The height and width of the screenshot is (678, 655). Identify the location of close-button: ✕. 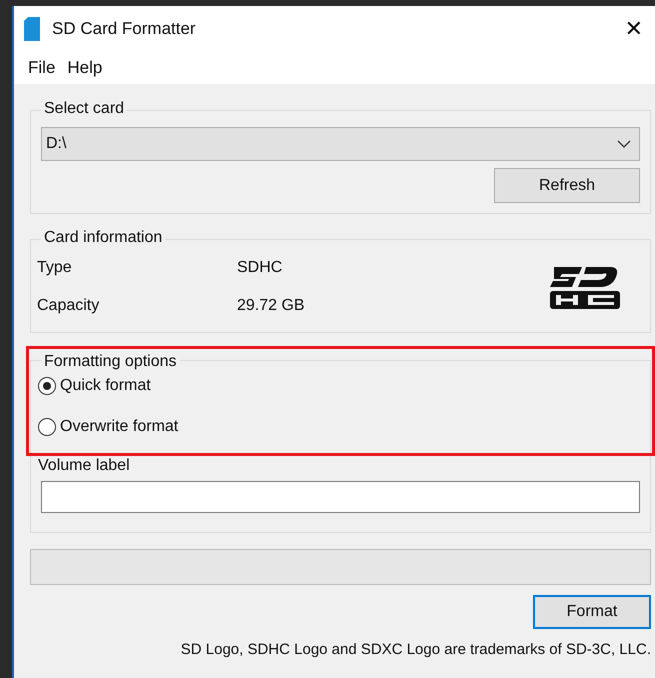
(633, 29).